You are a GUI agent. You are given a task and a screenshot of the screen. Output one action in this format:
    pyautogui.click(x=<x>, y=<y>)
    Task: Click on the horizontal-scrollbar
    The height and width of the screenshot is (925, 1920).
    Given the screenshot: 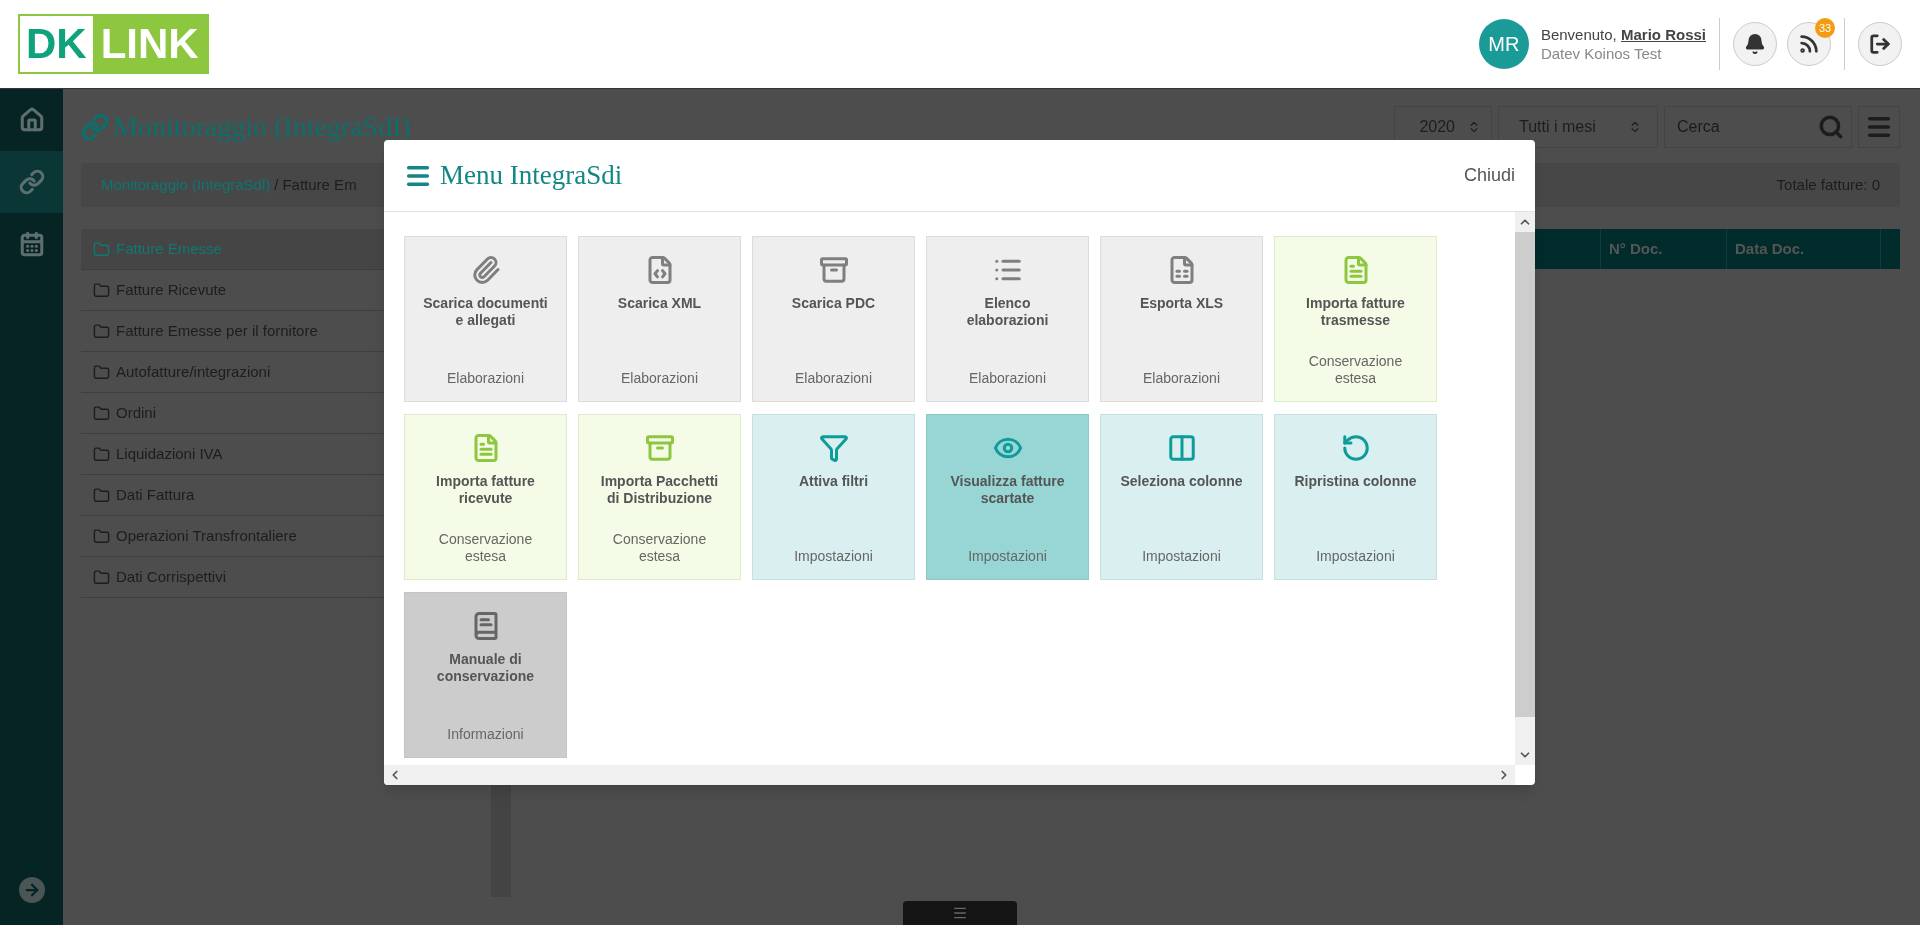 What is the action you would take?
    pyautogui.click(x=949, y=775)
    